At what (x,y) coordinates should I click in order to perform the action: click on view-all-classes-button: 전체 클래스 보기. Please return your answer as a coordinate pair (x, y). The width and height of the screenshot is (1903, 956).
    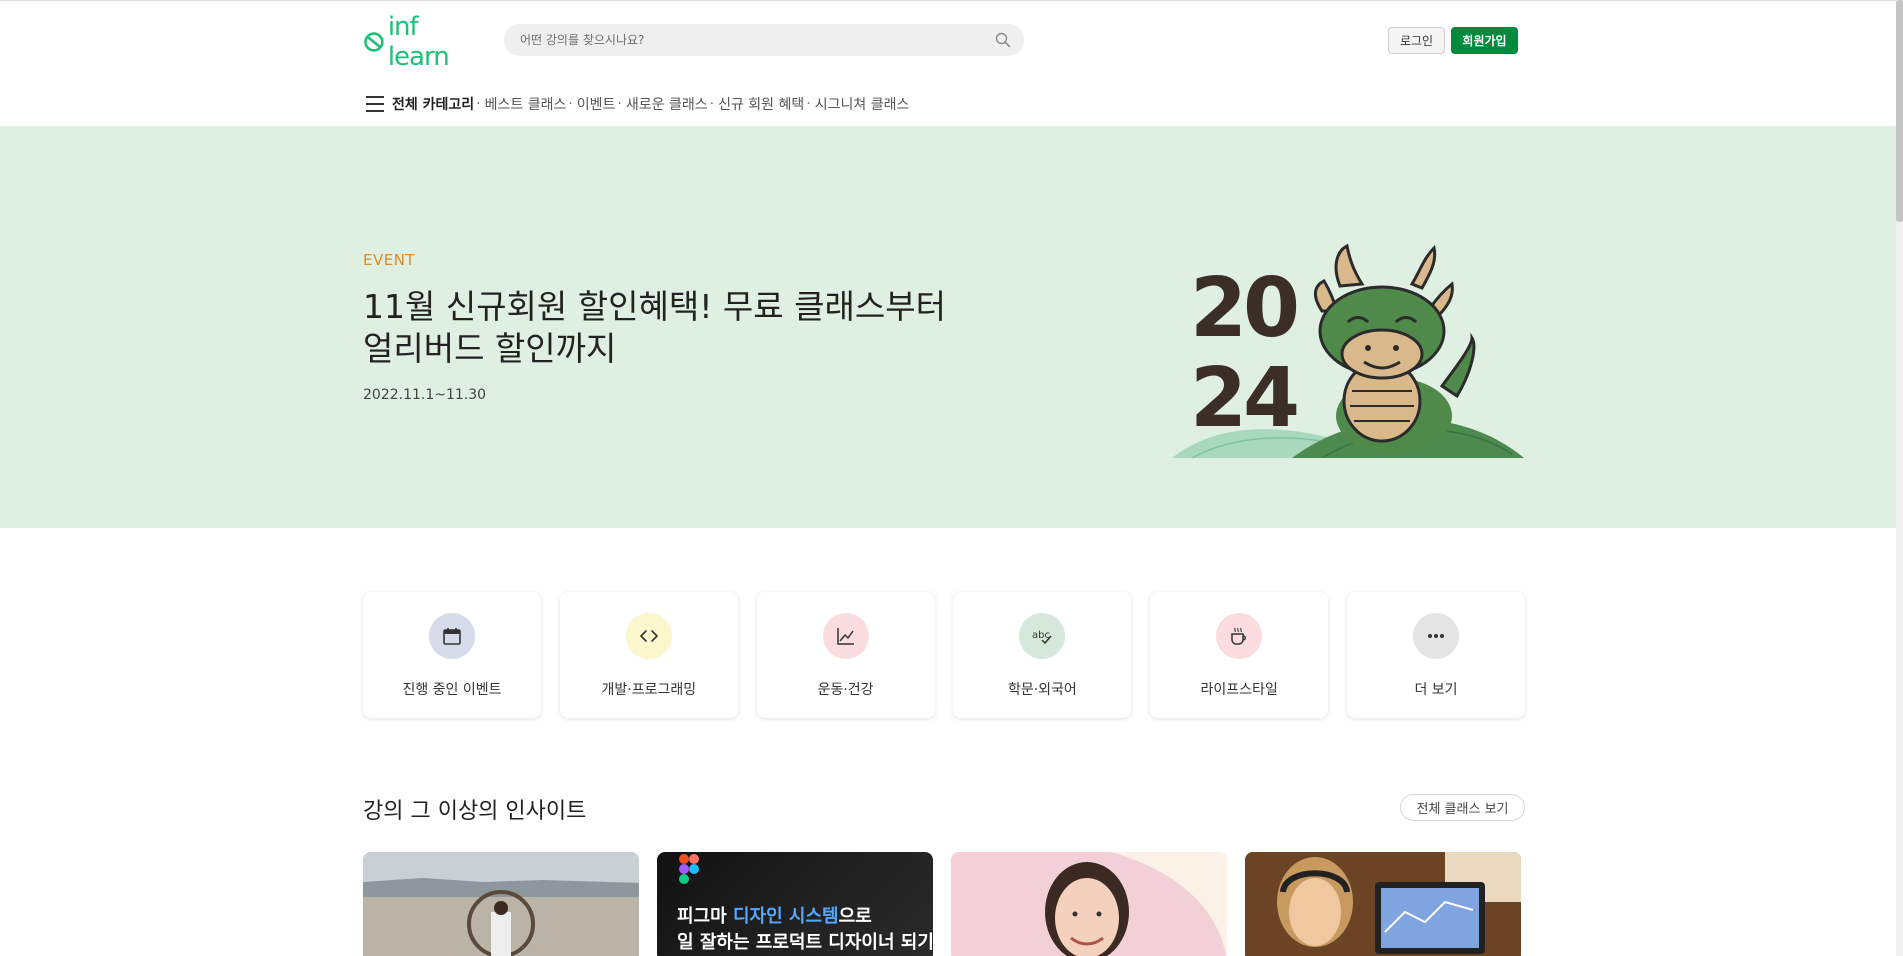
    Looking at the image, I should click on (1462, 807).